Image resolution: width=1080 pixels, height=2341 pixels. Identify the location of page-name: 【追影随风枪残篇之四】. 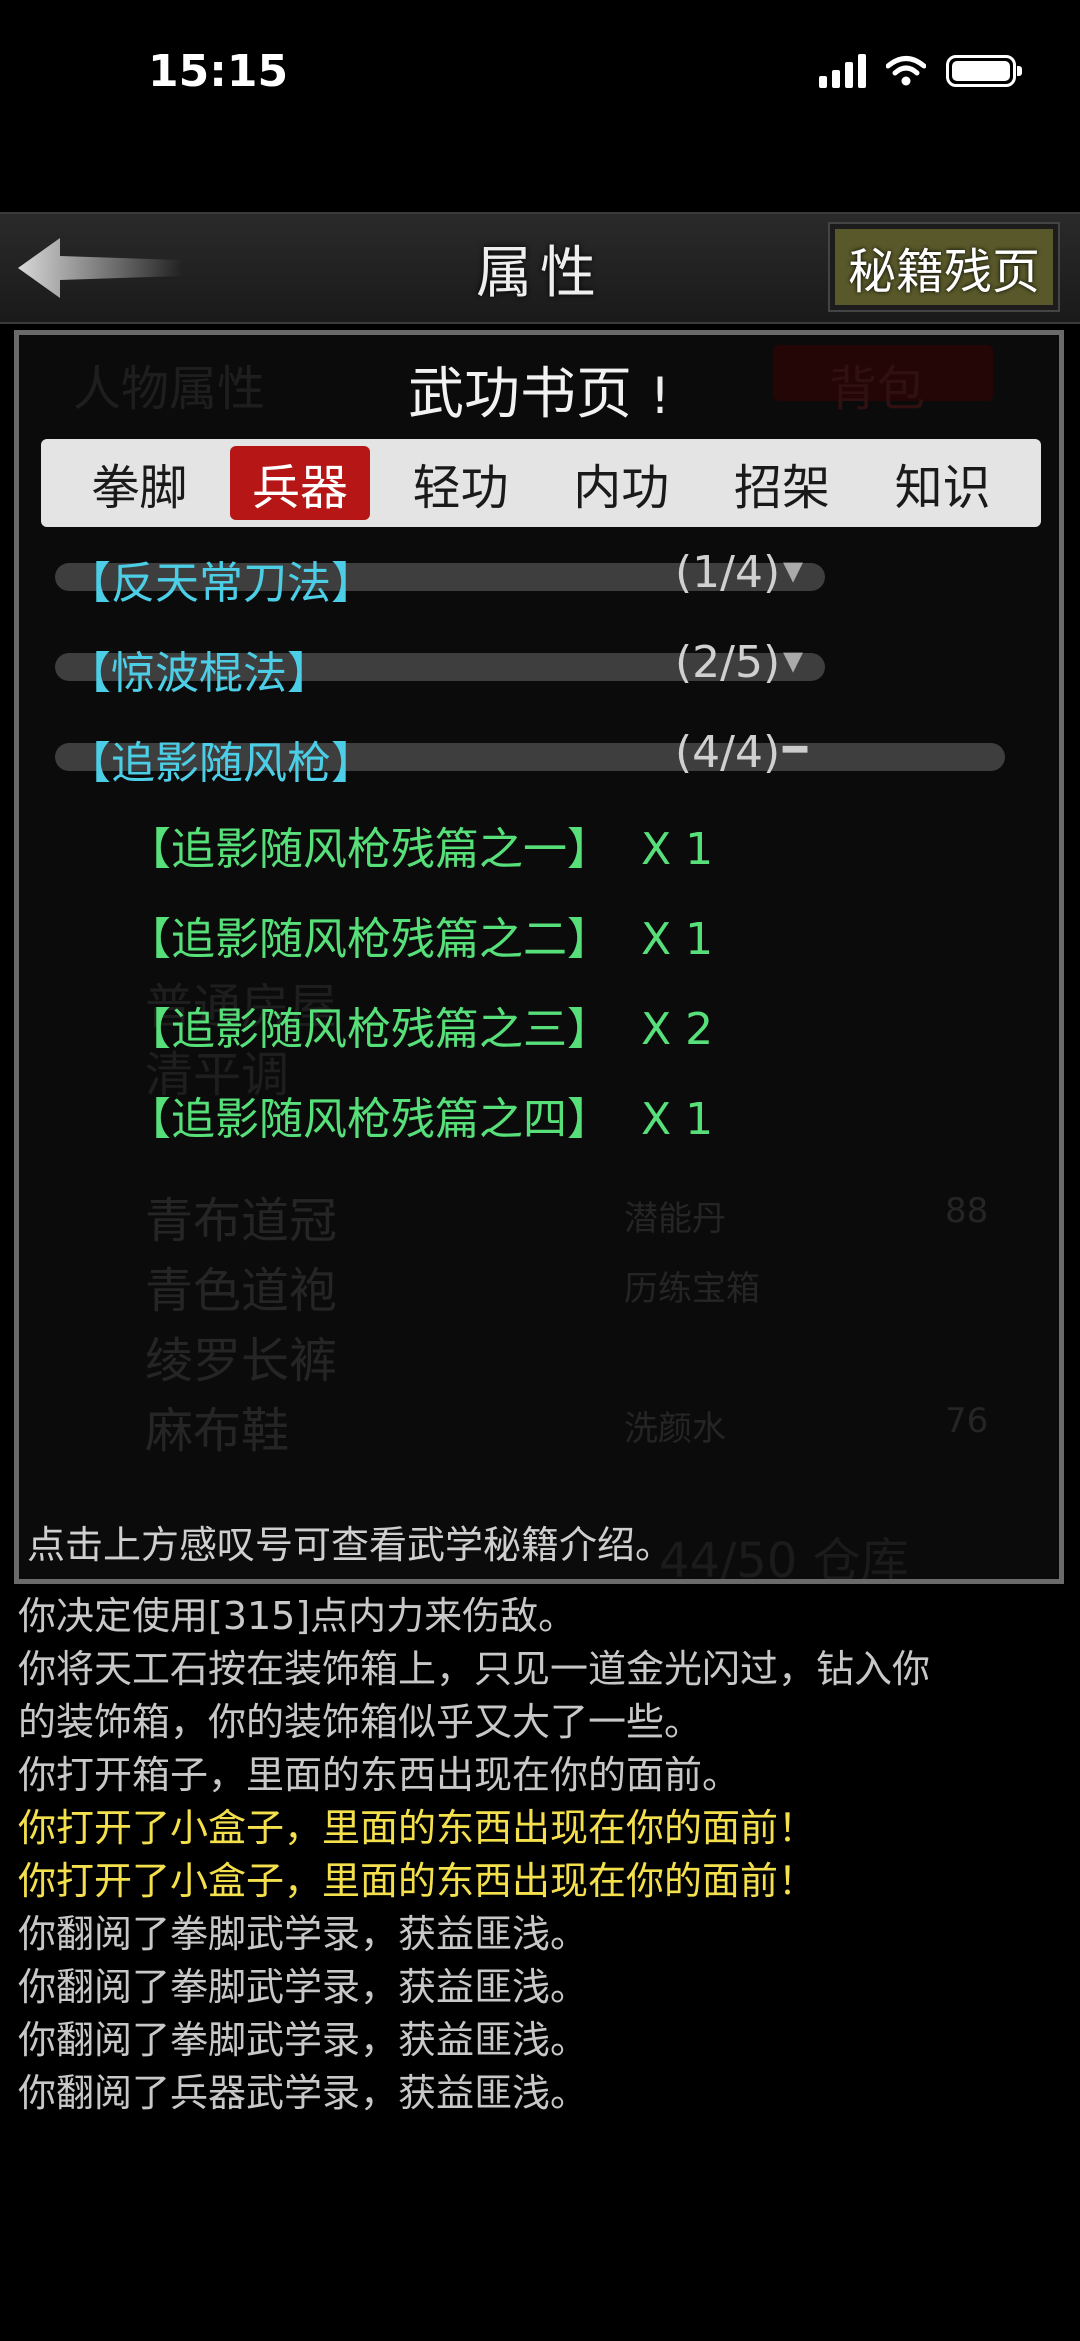
(369, 1119).